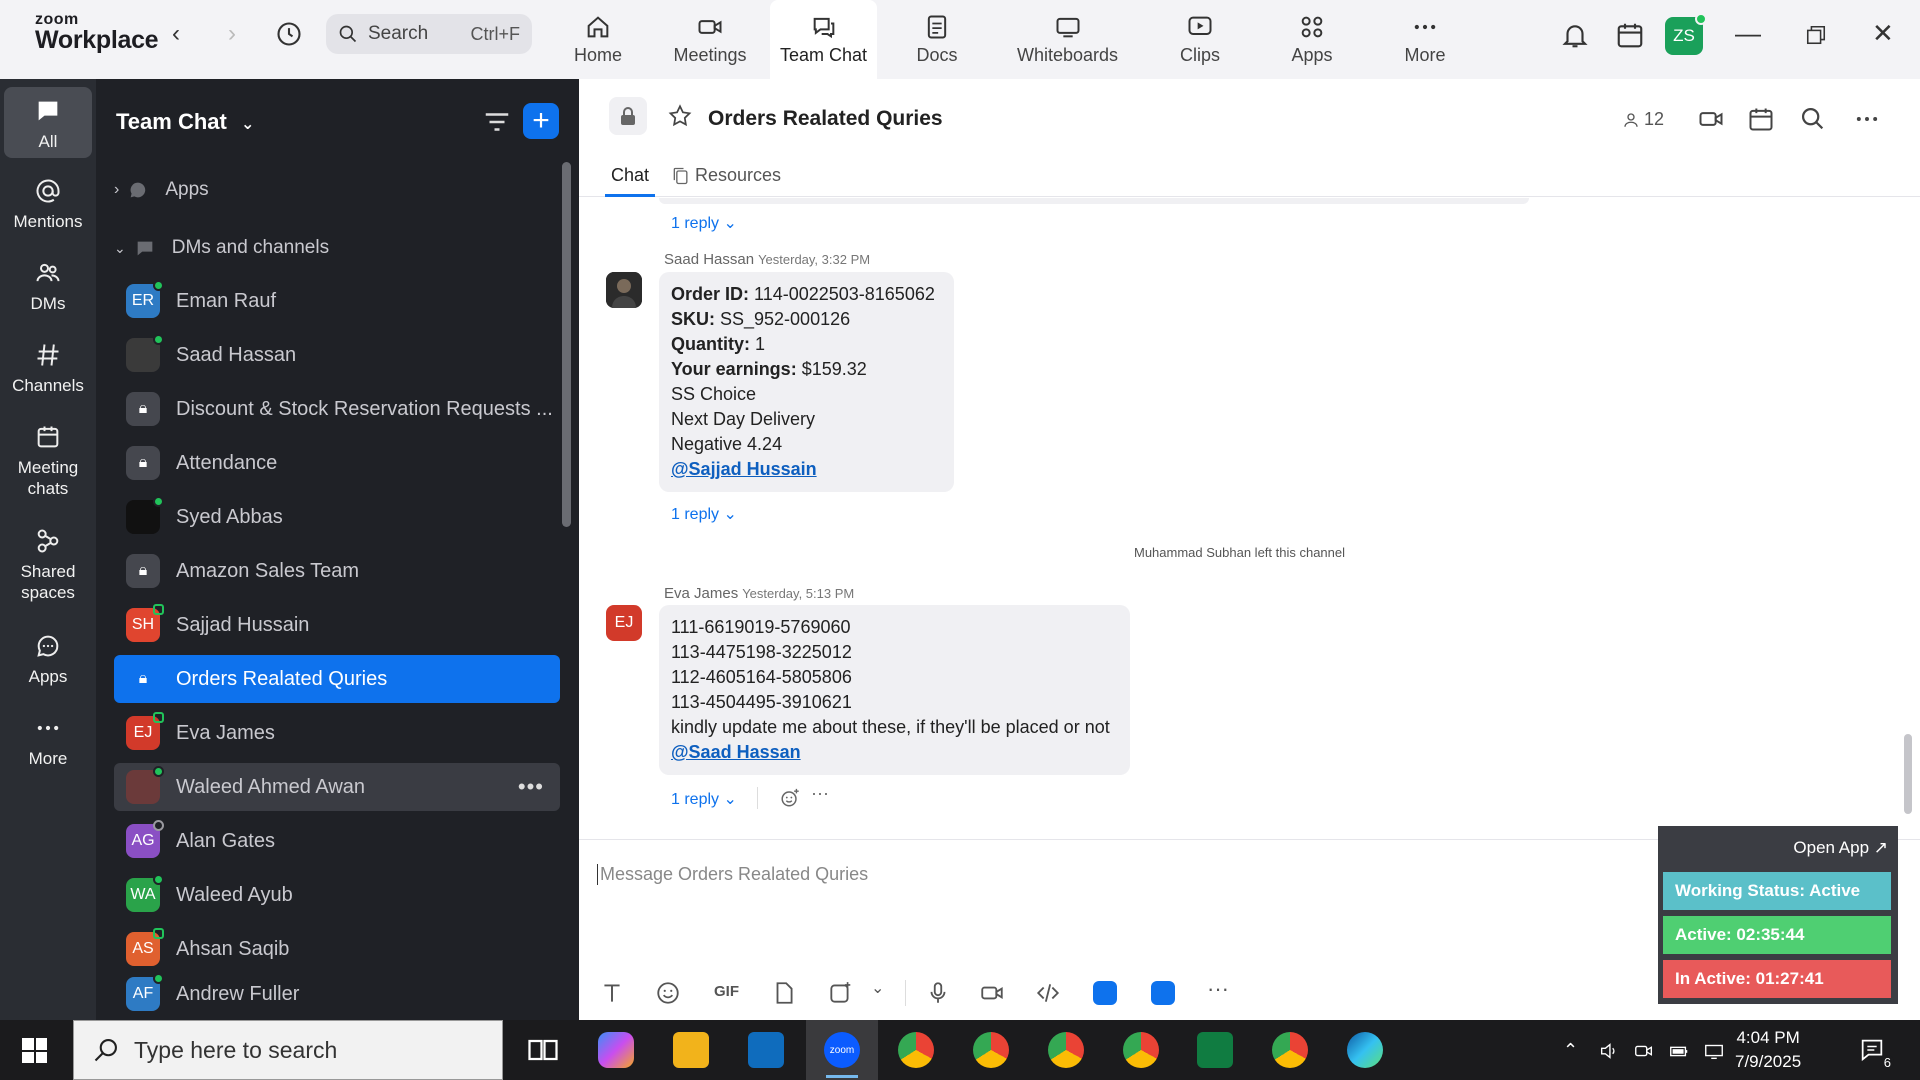  What do you see at coordinates (710, 39) in the screenshot?
I see `nav-tab-meetings: Meetings` at bounding box center [710, 39].